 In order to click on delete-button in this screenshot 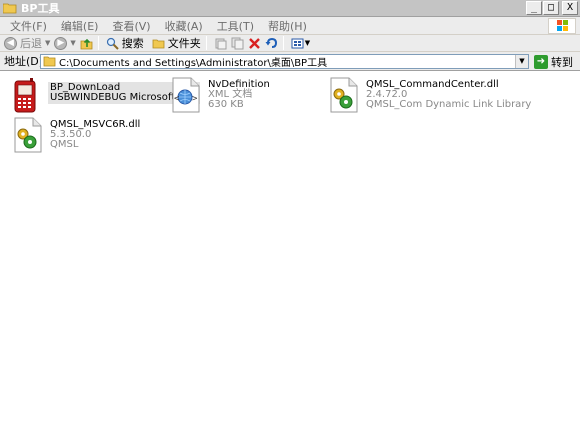, I will do `click(254, 43)`.